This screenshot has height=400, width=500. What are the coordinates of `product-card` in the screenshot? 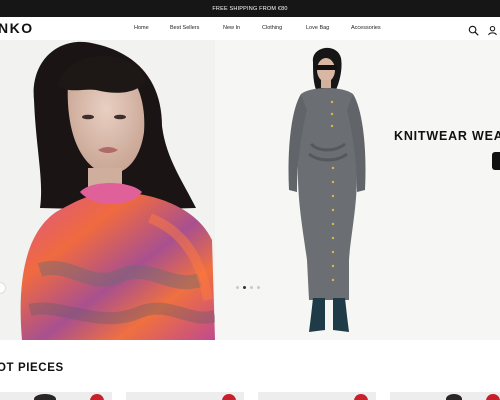 It's located at (445, 396).